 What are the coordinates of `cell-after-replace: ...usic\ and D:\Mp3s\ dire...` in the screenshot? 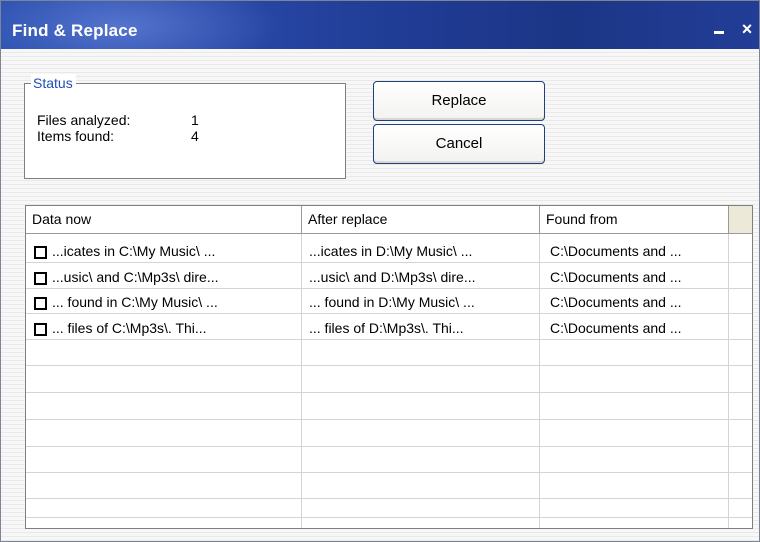 It's located at (392, 277).